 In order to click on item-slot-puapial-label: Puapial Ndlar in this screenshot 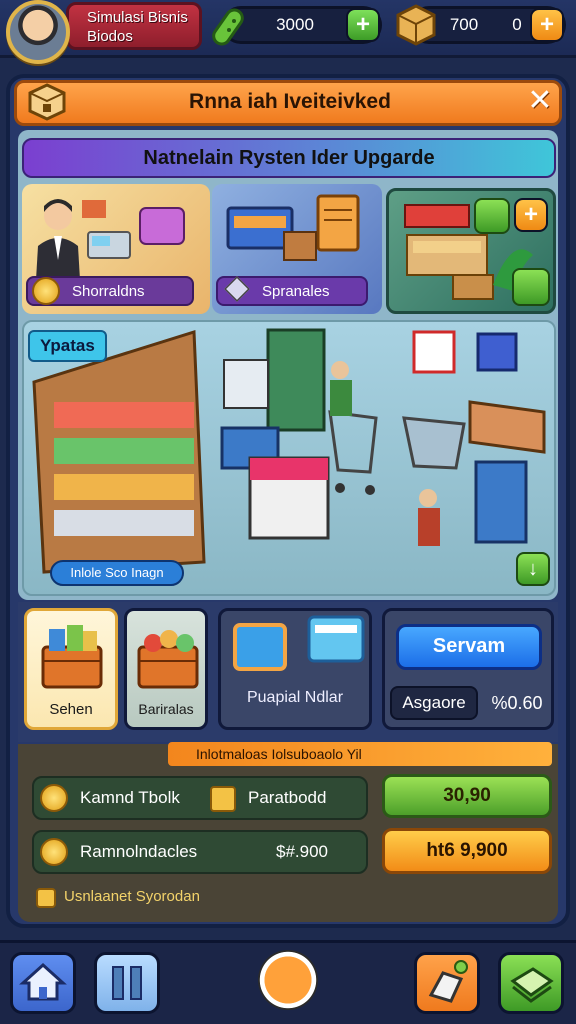, I will do `click(295, 697)`.